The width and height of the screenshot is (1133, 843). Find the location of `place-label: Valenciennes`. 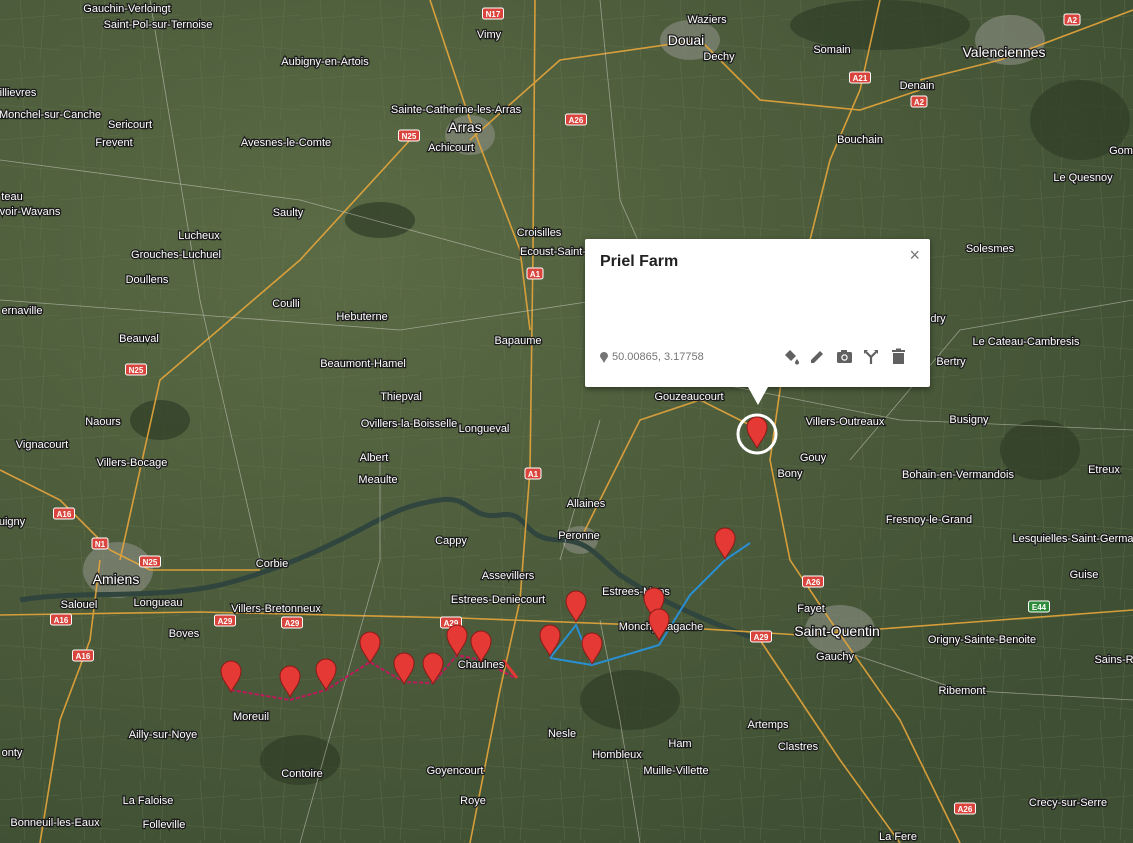

place-label: Valenciennes is located at coordinates (1003, 52).